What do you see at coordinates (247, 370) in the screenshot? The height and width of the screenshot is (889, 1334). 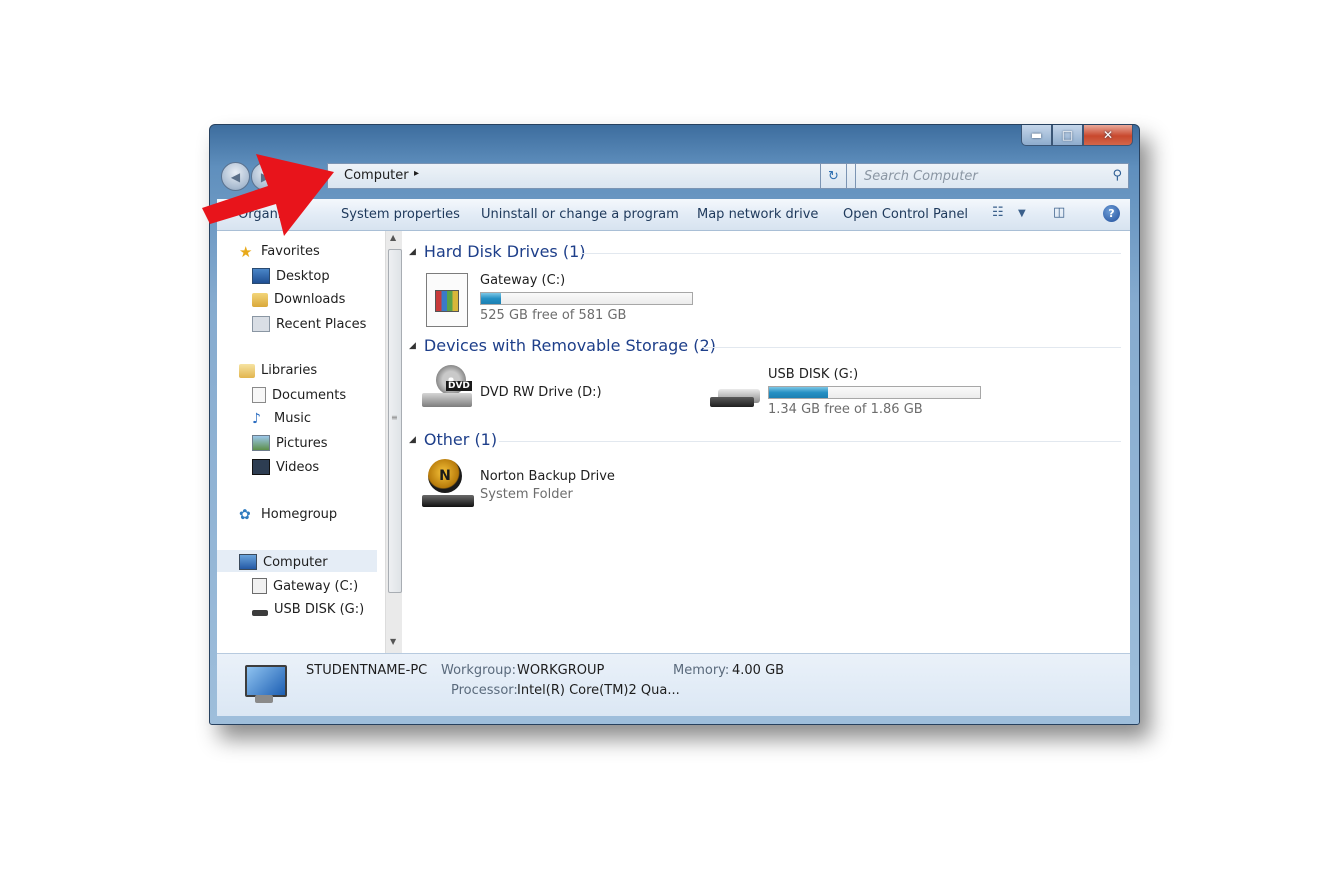 I see `libraries-icon` at bounding box center [247, 370].